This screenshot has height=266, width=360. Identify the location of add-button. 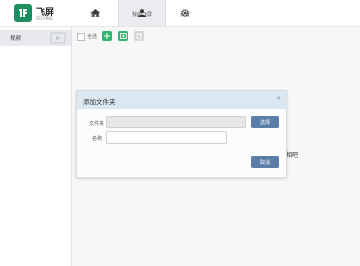
(107, 36).